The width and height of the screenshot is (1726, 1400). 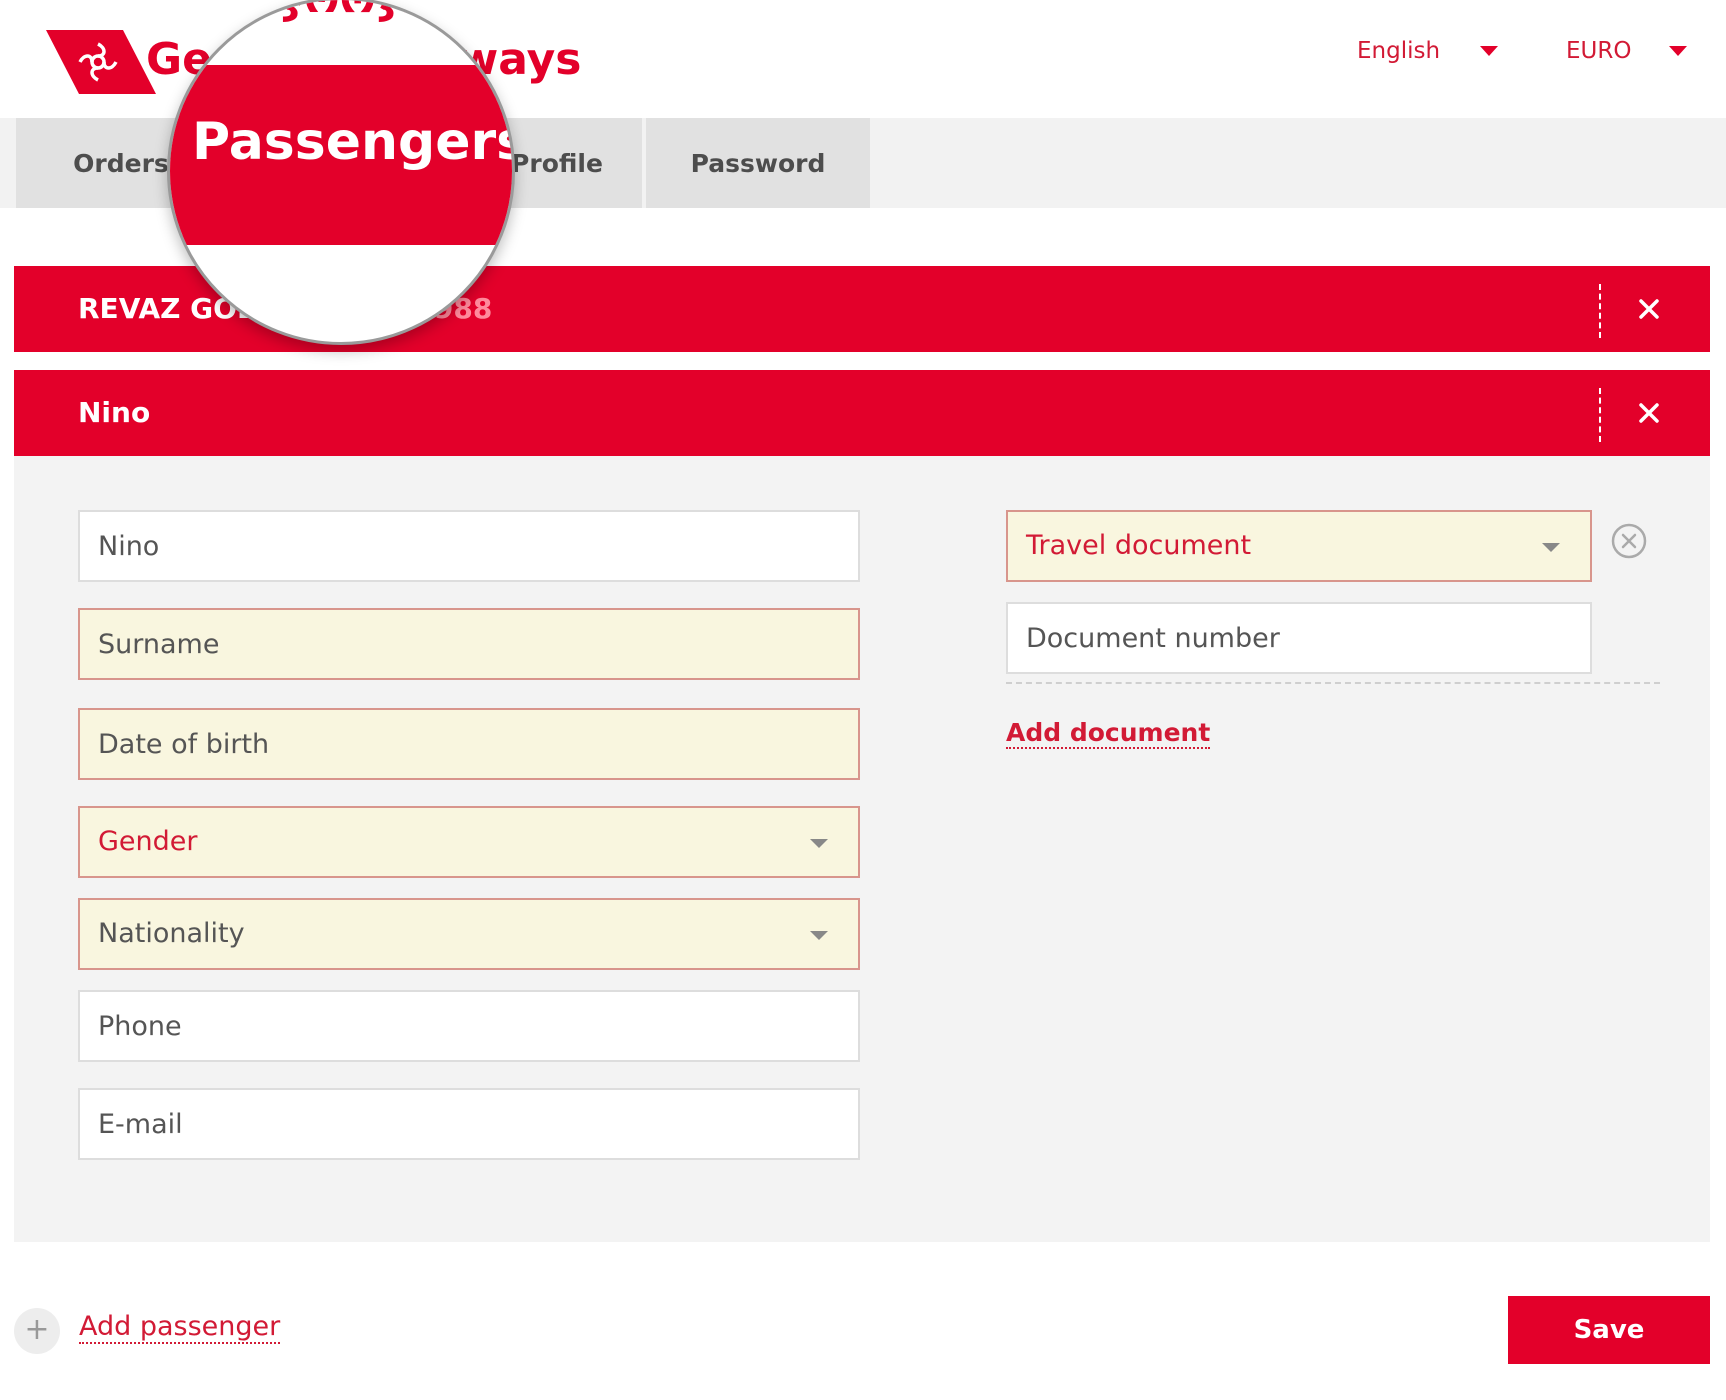 I want to click on surname-field, so click(x=469, y=644).